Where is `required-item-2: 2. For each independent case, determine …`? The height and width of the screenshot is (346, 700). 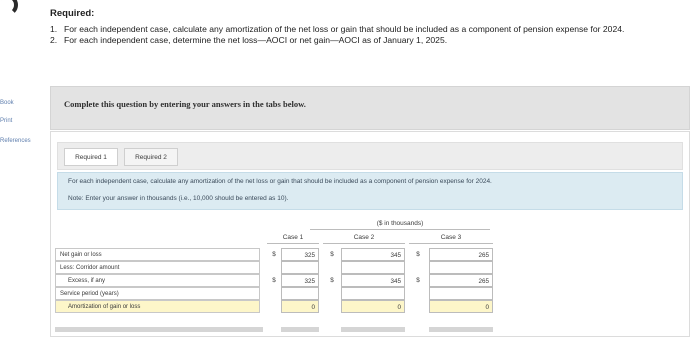
required-item-2: 2. For each independent case, determine … is located at coordinates (360, 40).